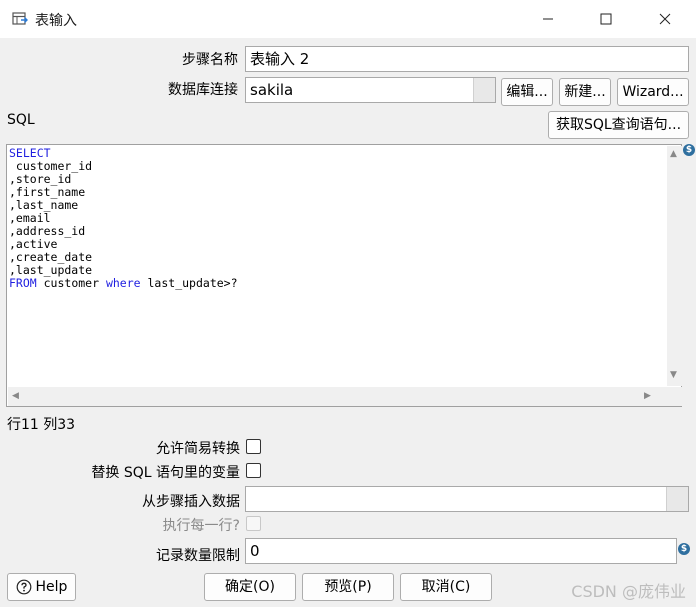 Image resolution: width=696 pixels, height=607 pixels. What do you see at coordinates (674, 396) in the screenshot?
I see `scroll-corner` at bounding box center [674, 396].